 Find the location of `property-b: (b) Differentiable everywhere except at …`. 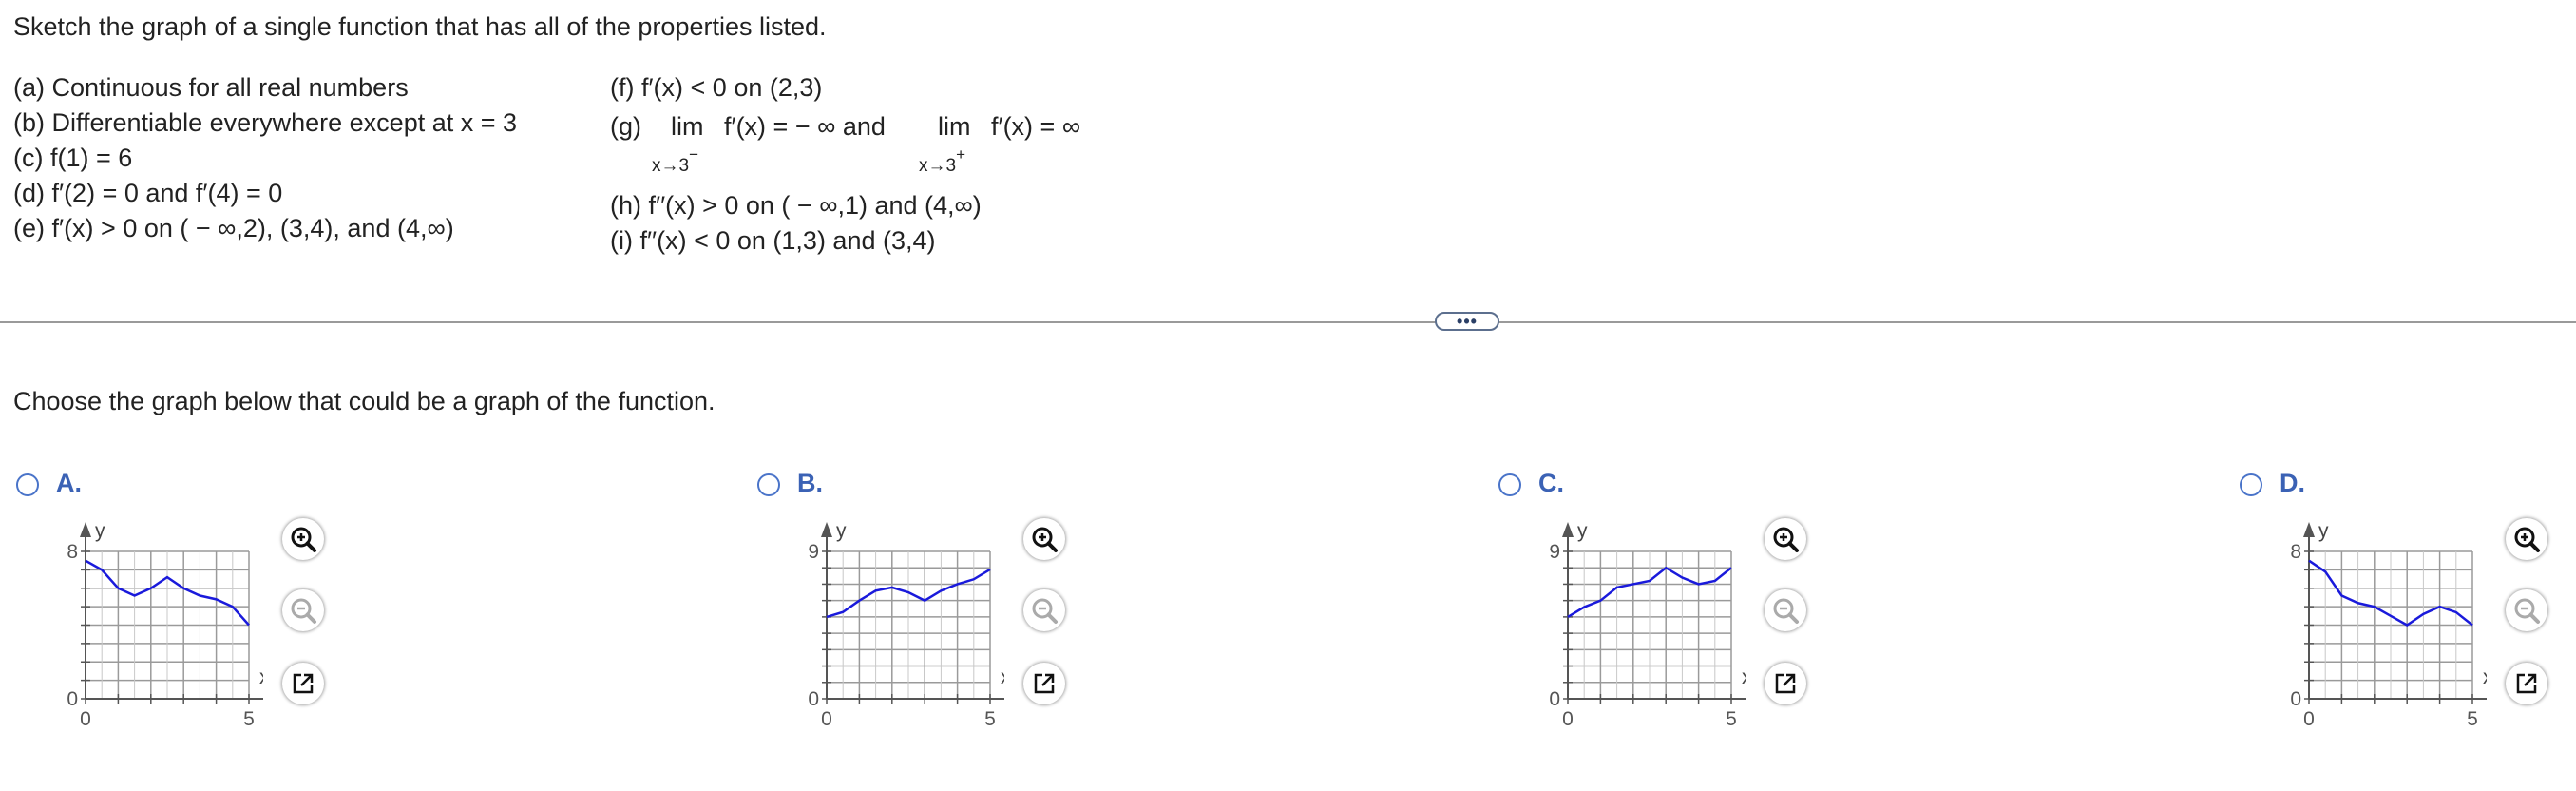

property-b: (b) Differentiable everywhere except at … is located at coordinates (265, 122).